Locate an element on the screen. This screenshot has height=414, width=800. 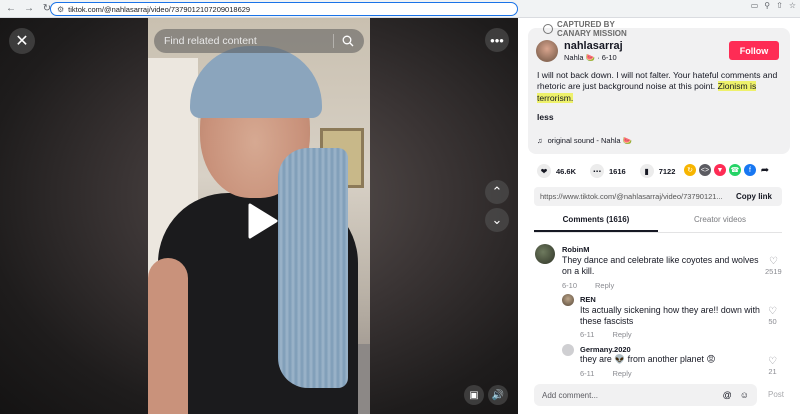
share-arrow-icon: ➦ is located at coordinates (765, 170).